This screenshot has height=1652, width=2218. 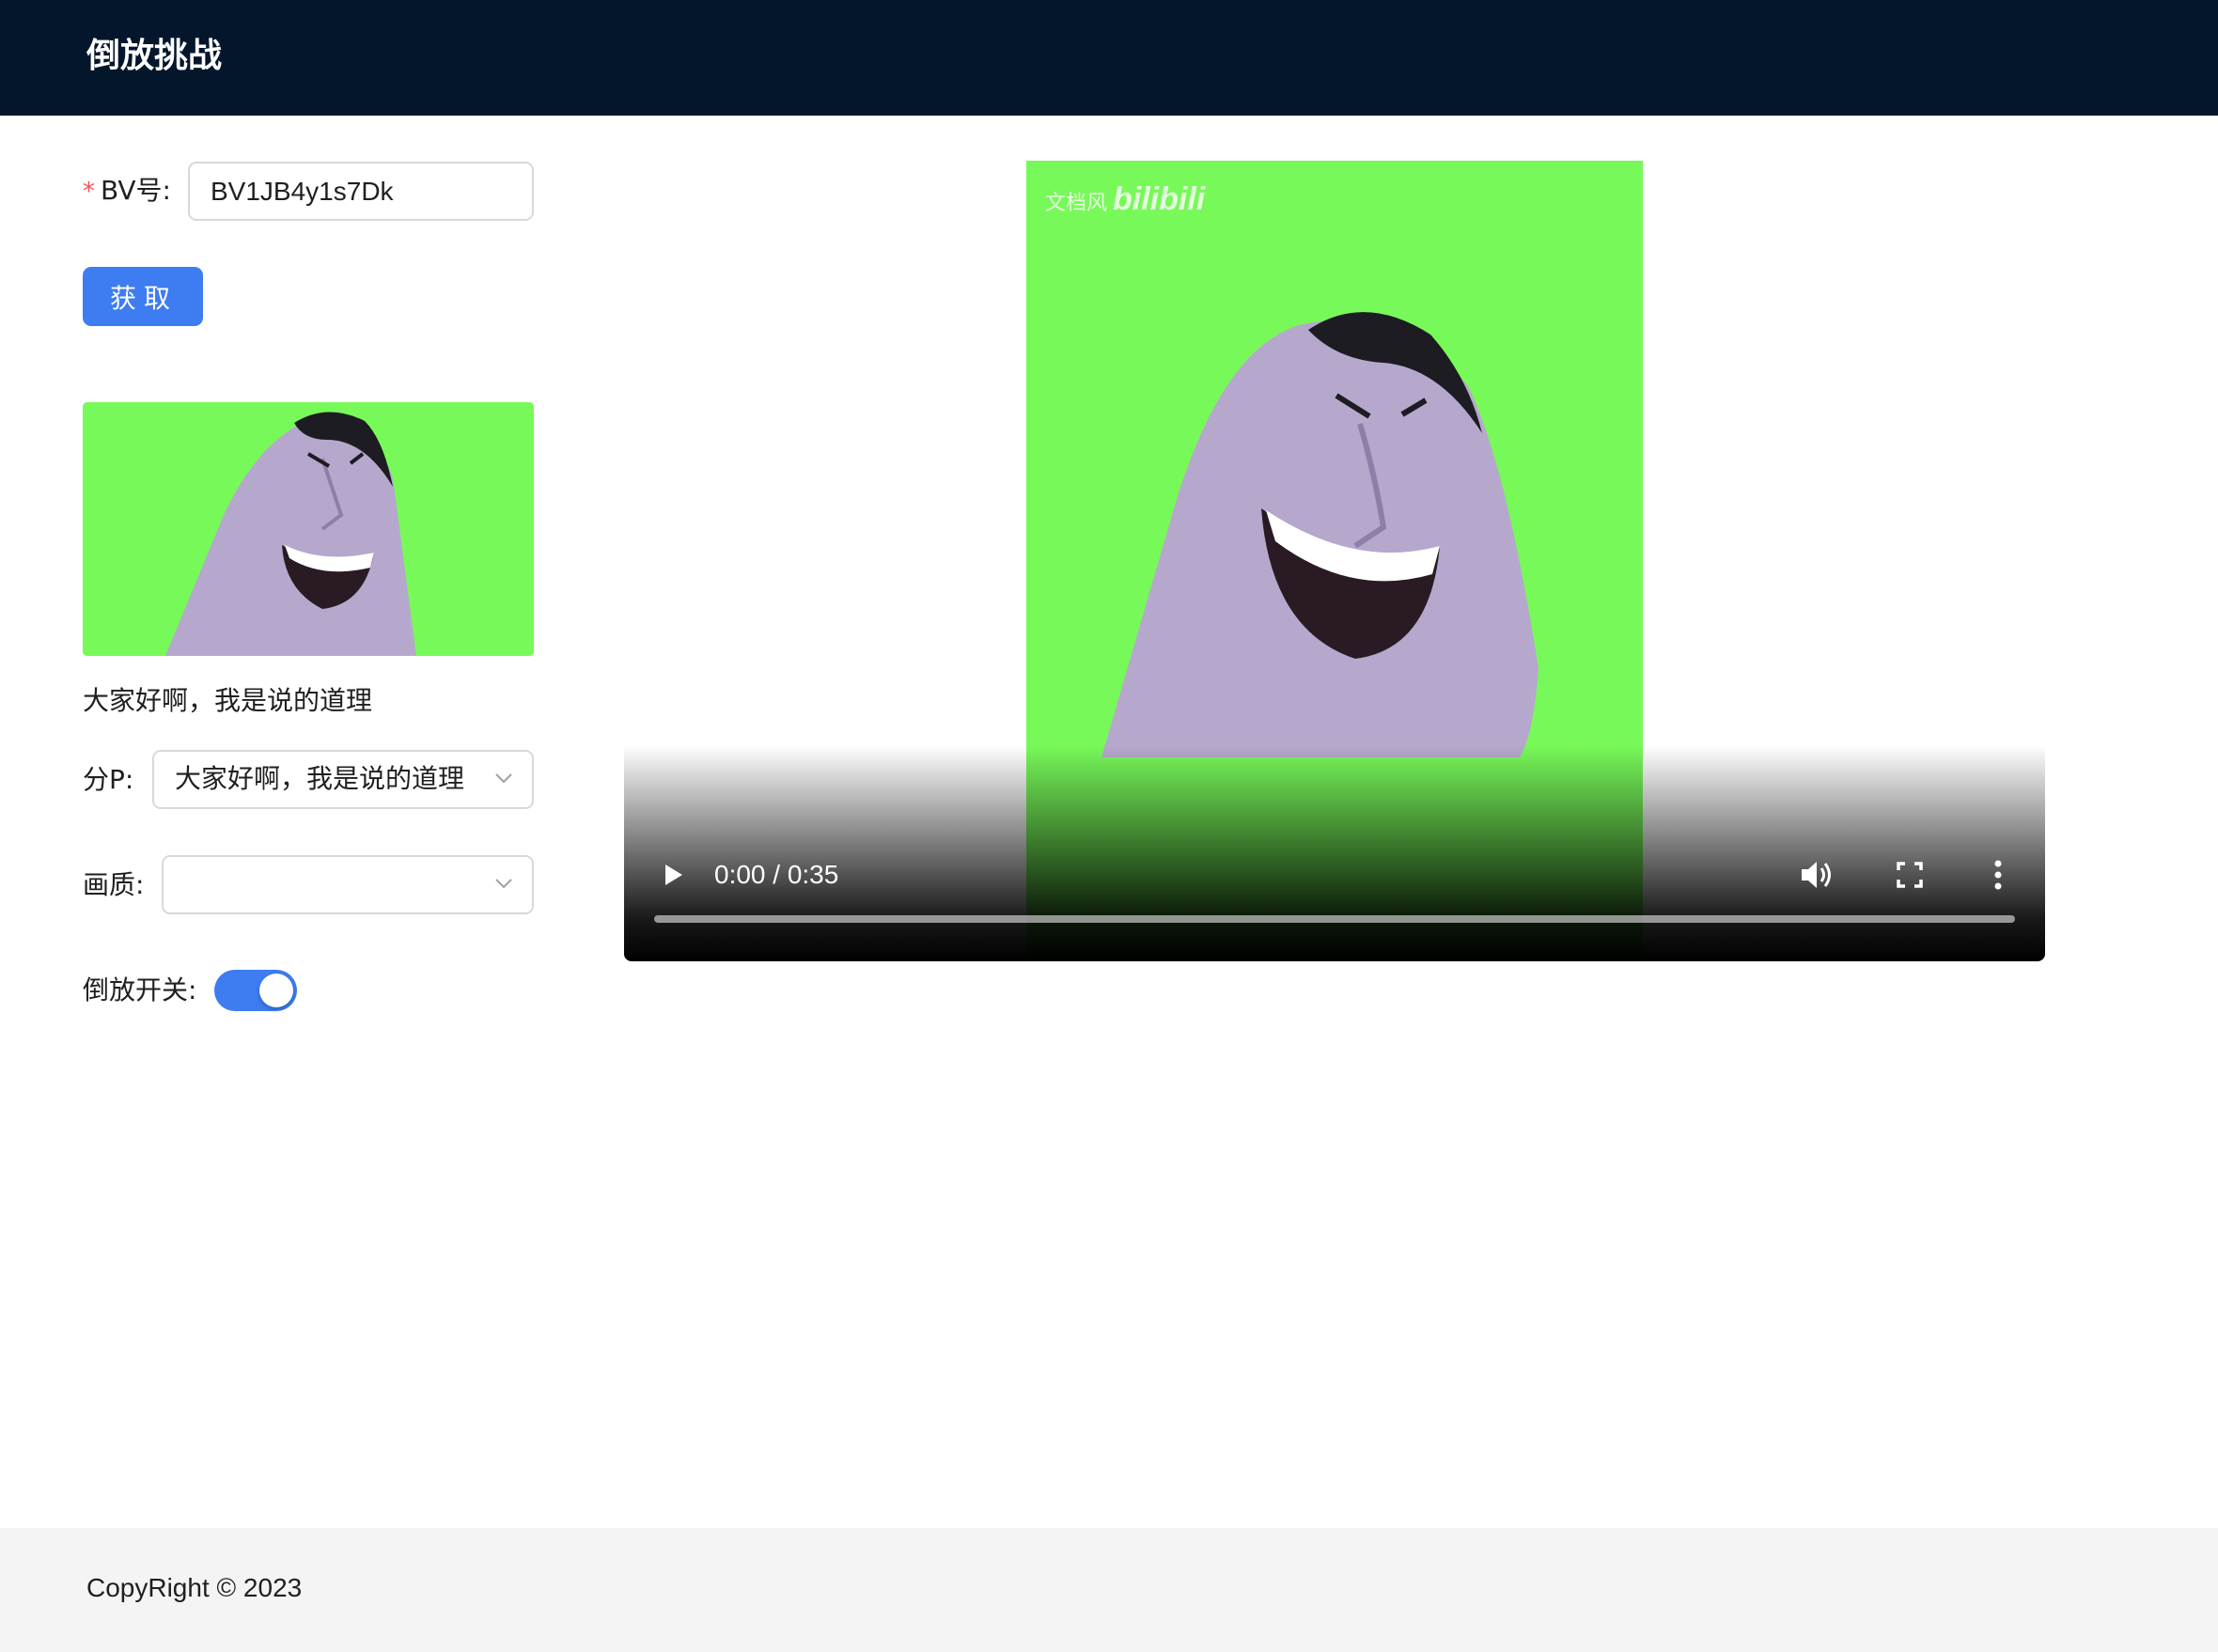 What do you see at coordinates (228, 700) in the screenshot?
I see `video-title: 大家好啊，我是说的道理` at bounding box center [228, 700].